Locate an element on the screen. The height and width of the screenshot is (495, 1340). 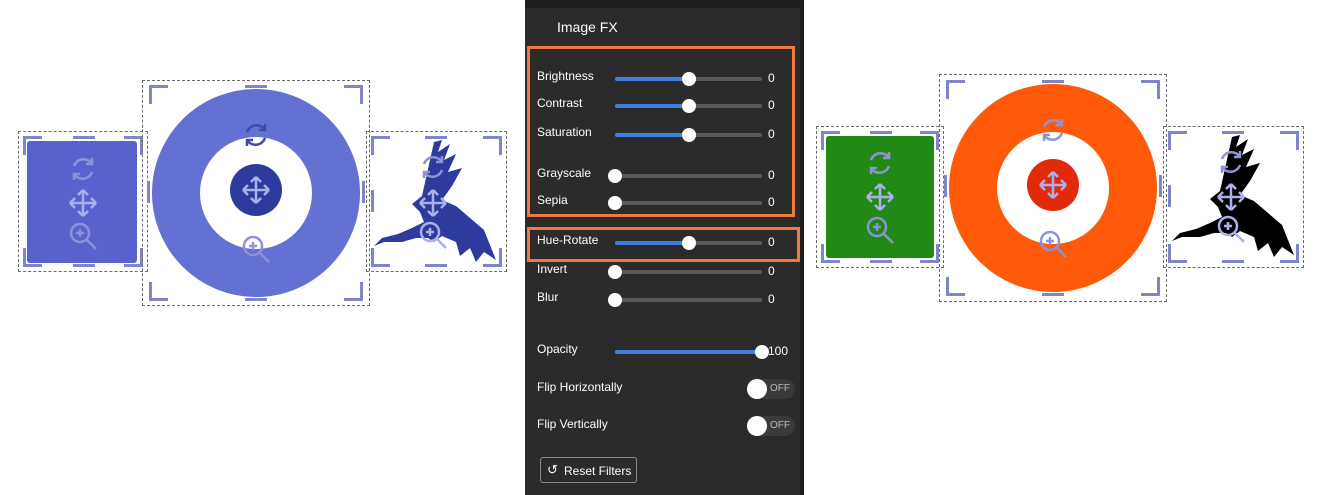
slider-label: Sepia is located at coordinates (552, 200).